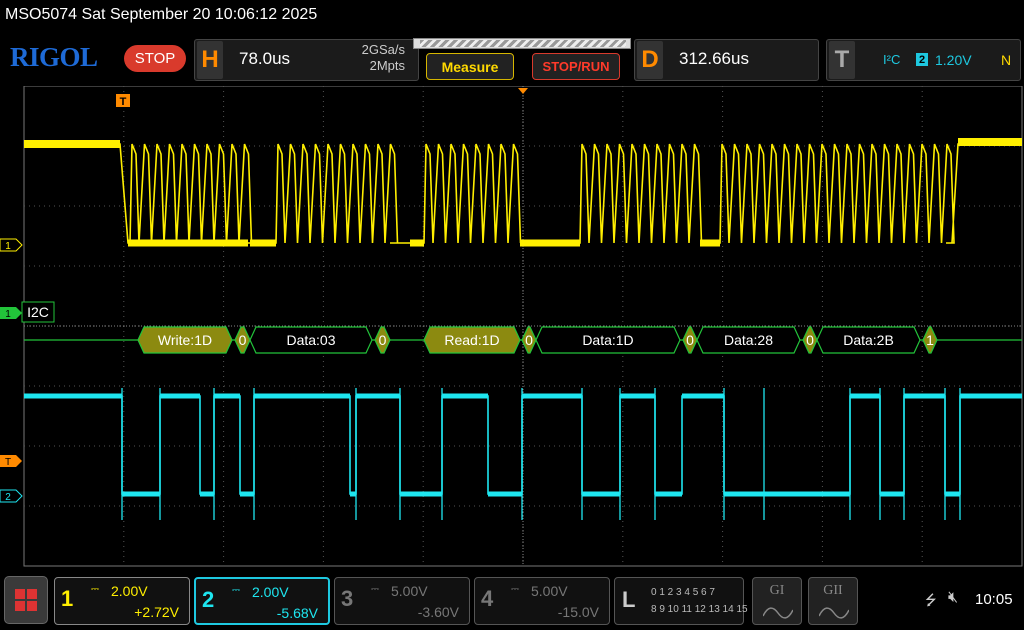 The width and height of the screenshot is (1024, 630). I want to click on channel-4-panel: 4 ⎓ 5.00V -15.0V, so click(542, 601).